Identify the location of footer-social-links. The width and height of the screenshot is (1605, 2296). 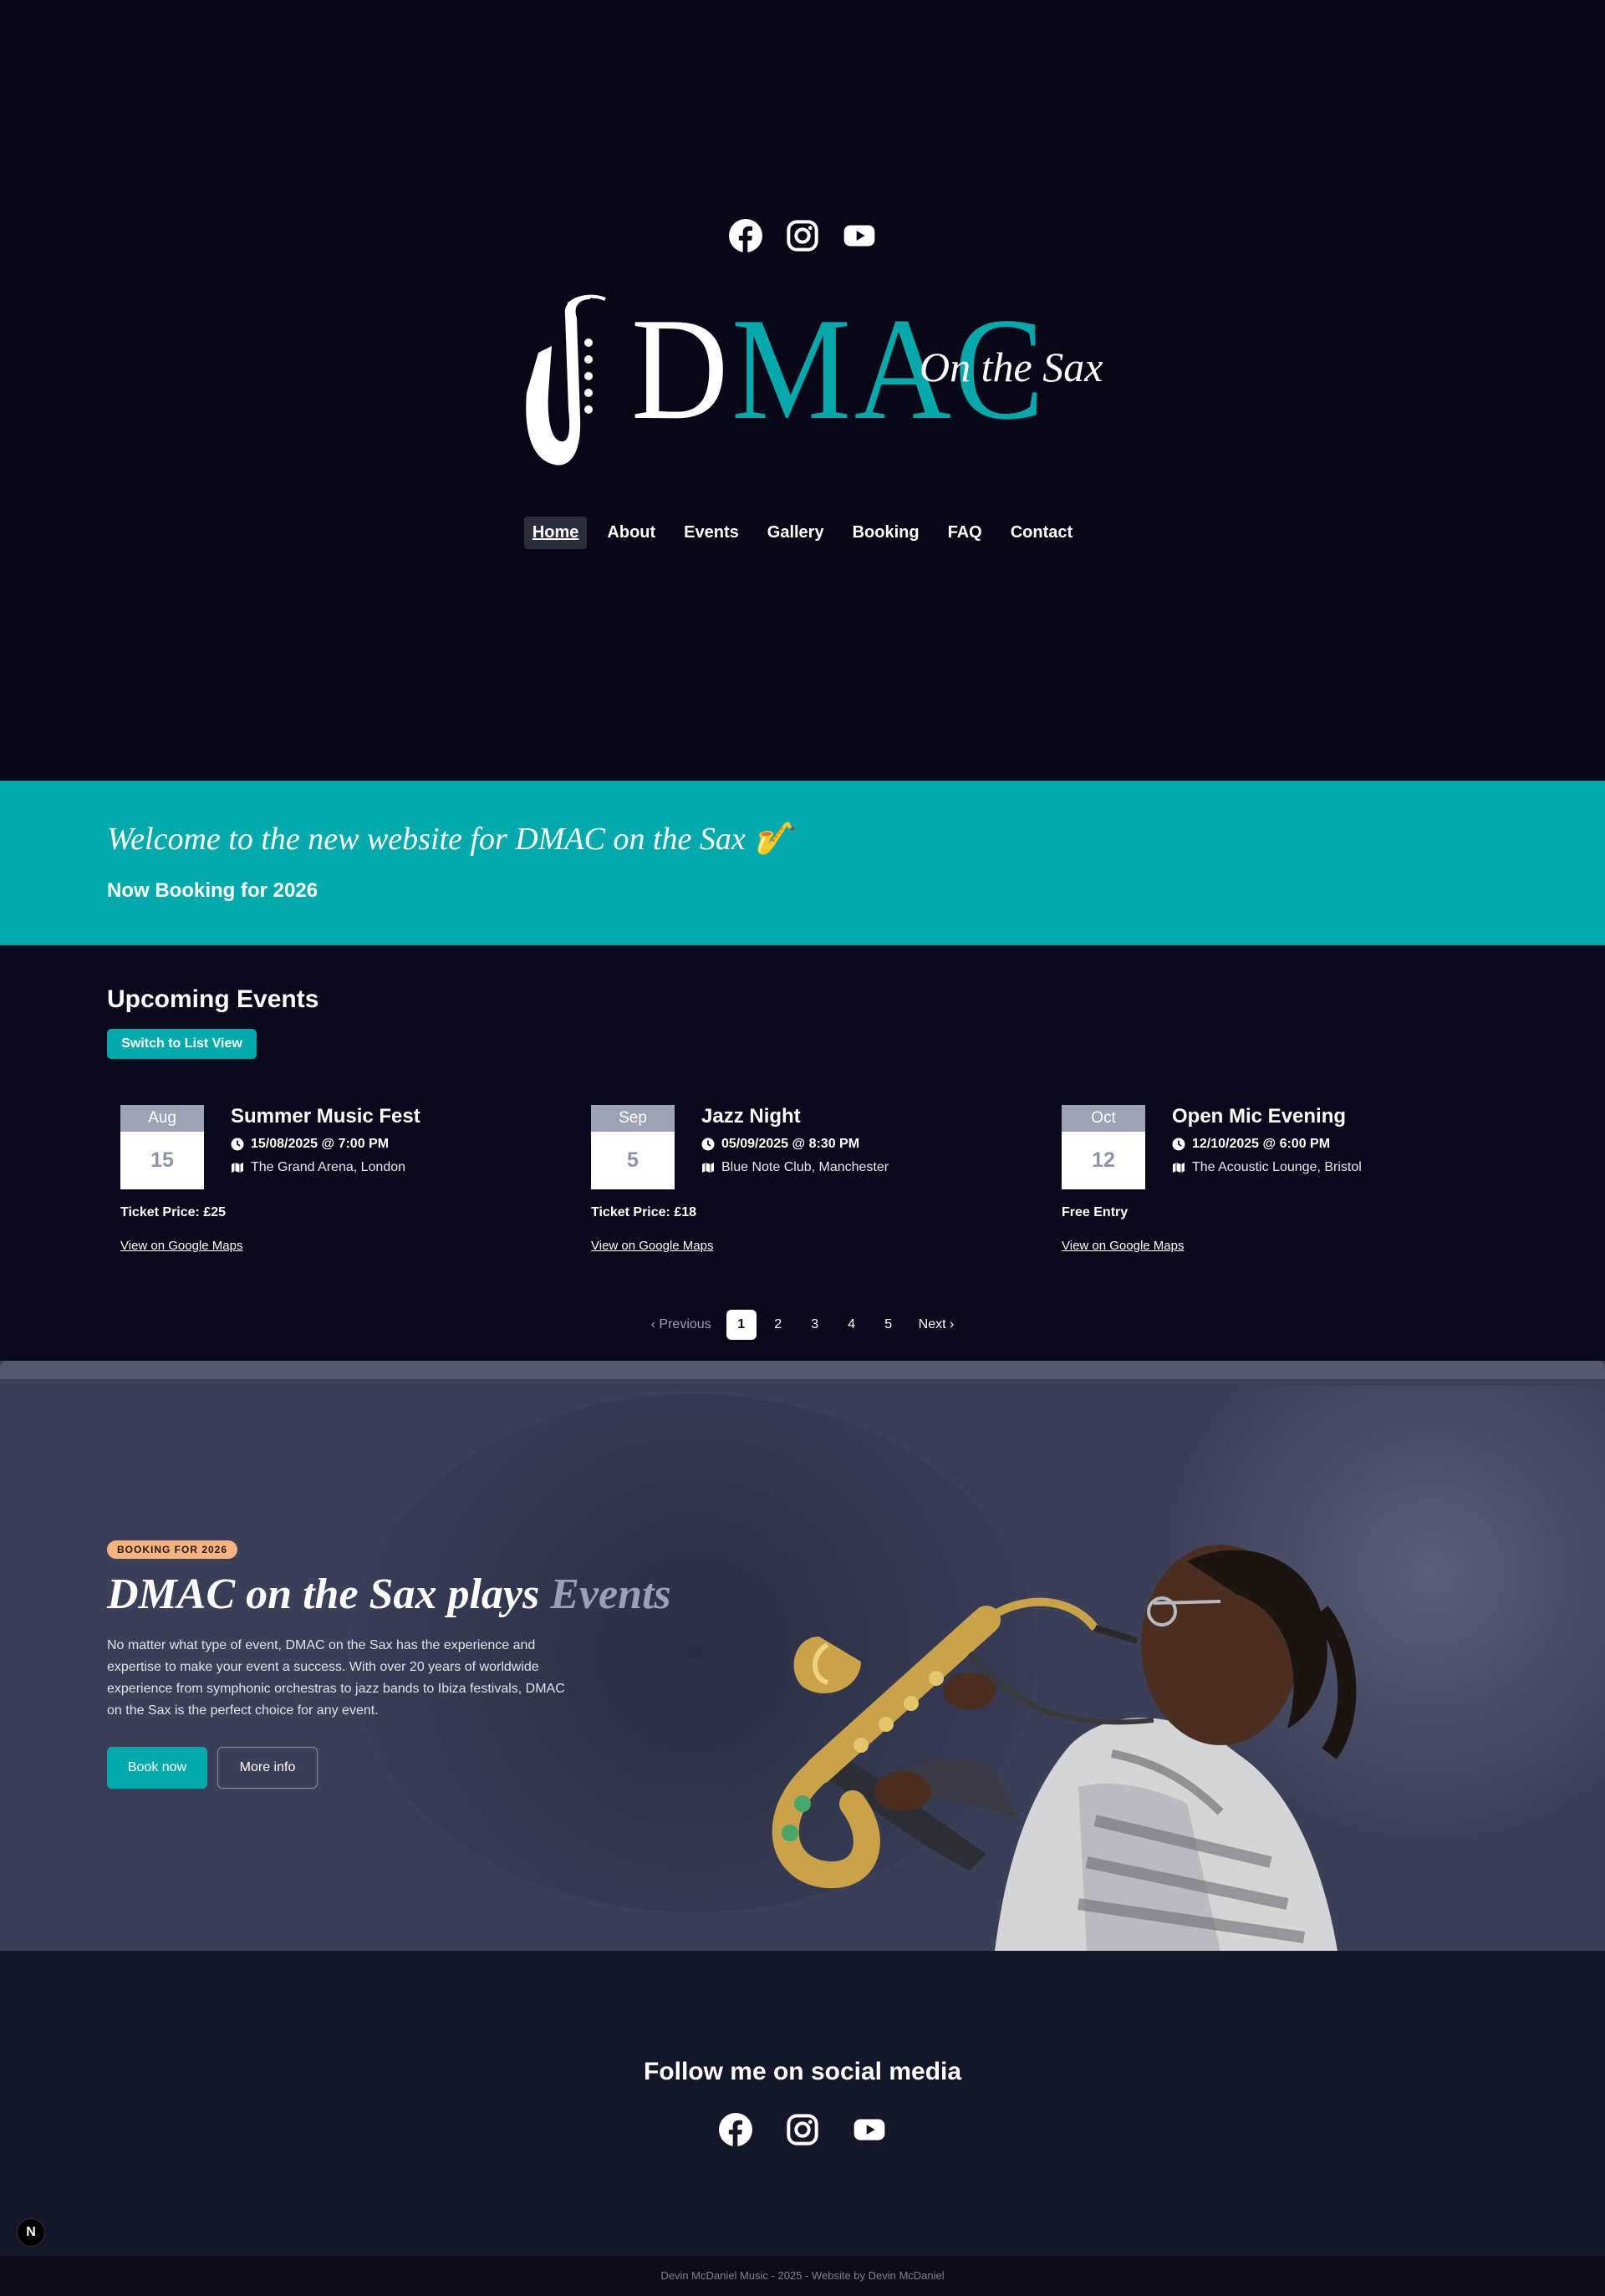
(802, 2129).